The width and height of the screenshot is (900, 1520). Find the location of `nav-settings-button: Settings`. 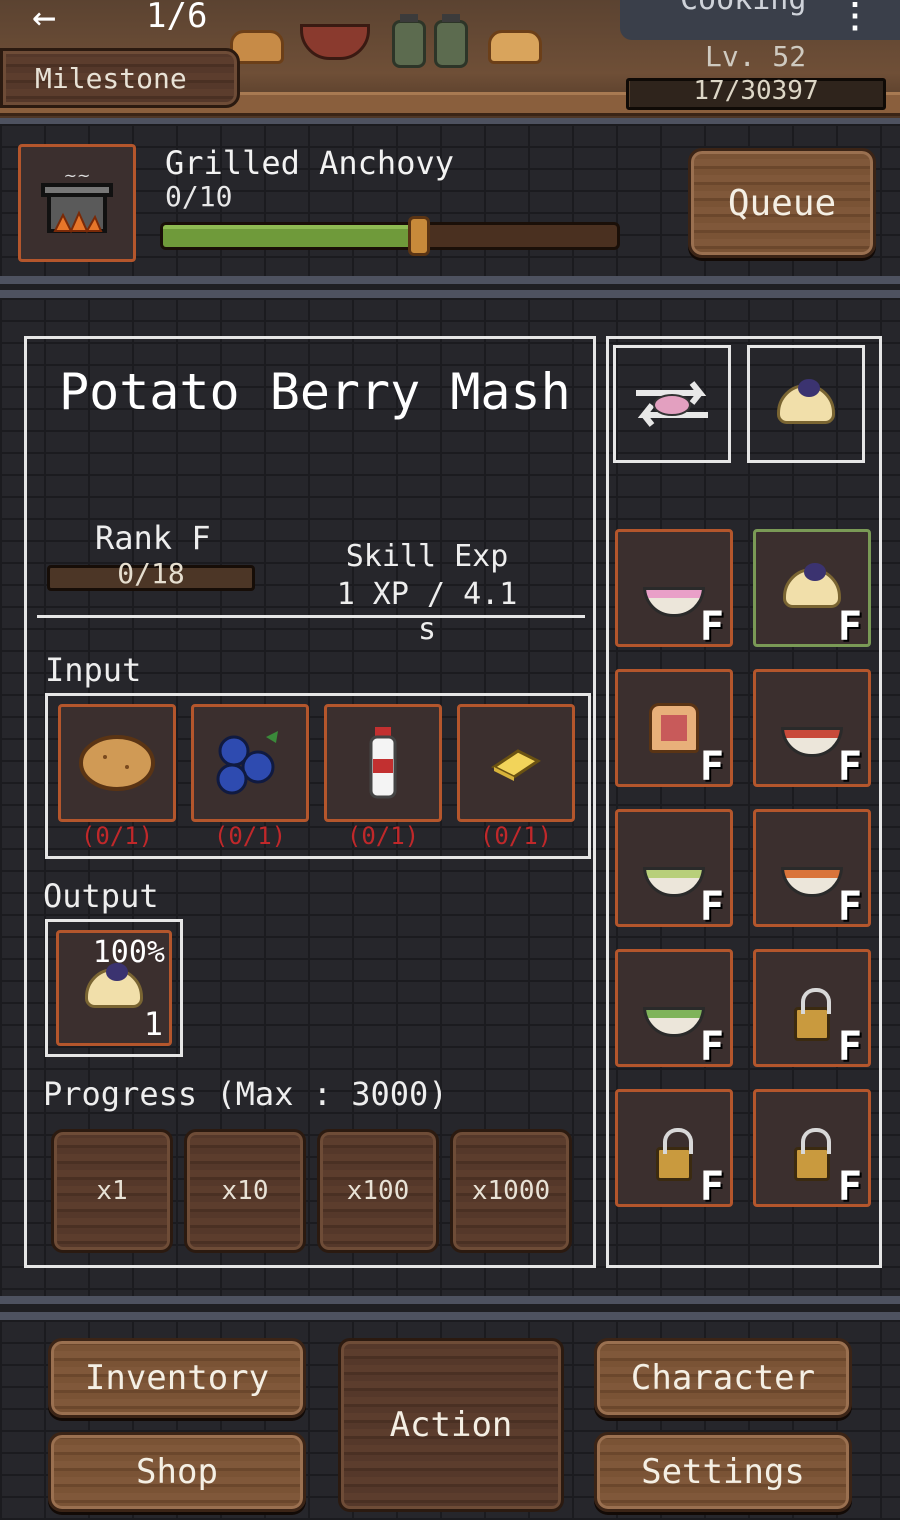

nav-settings-button: Settings is located at coordinates (723, 1472).